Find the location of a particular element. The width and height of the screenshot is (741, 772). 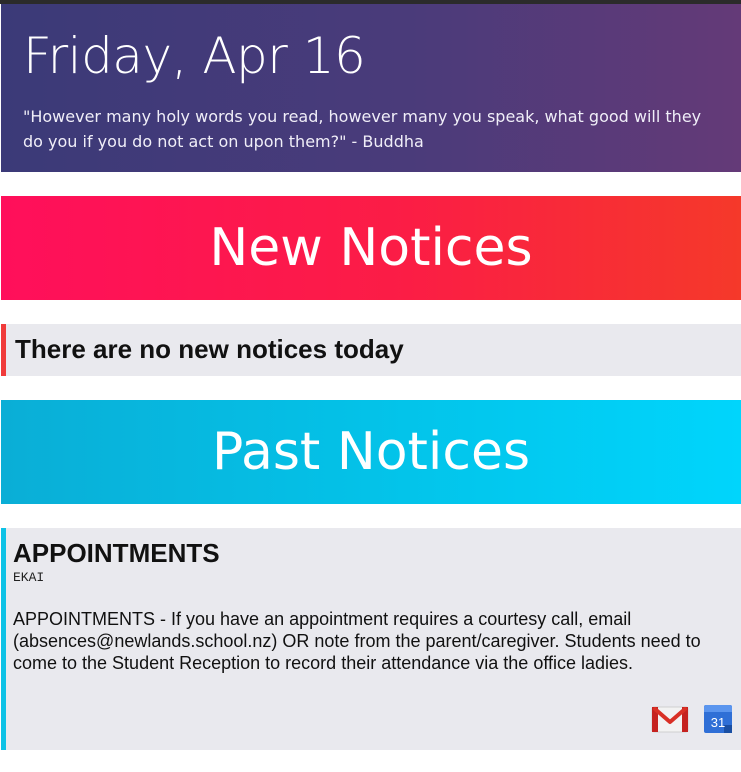

calendar-icon: 31 is located at coordinates (718, 719).